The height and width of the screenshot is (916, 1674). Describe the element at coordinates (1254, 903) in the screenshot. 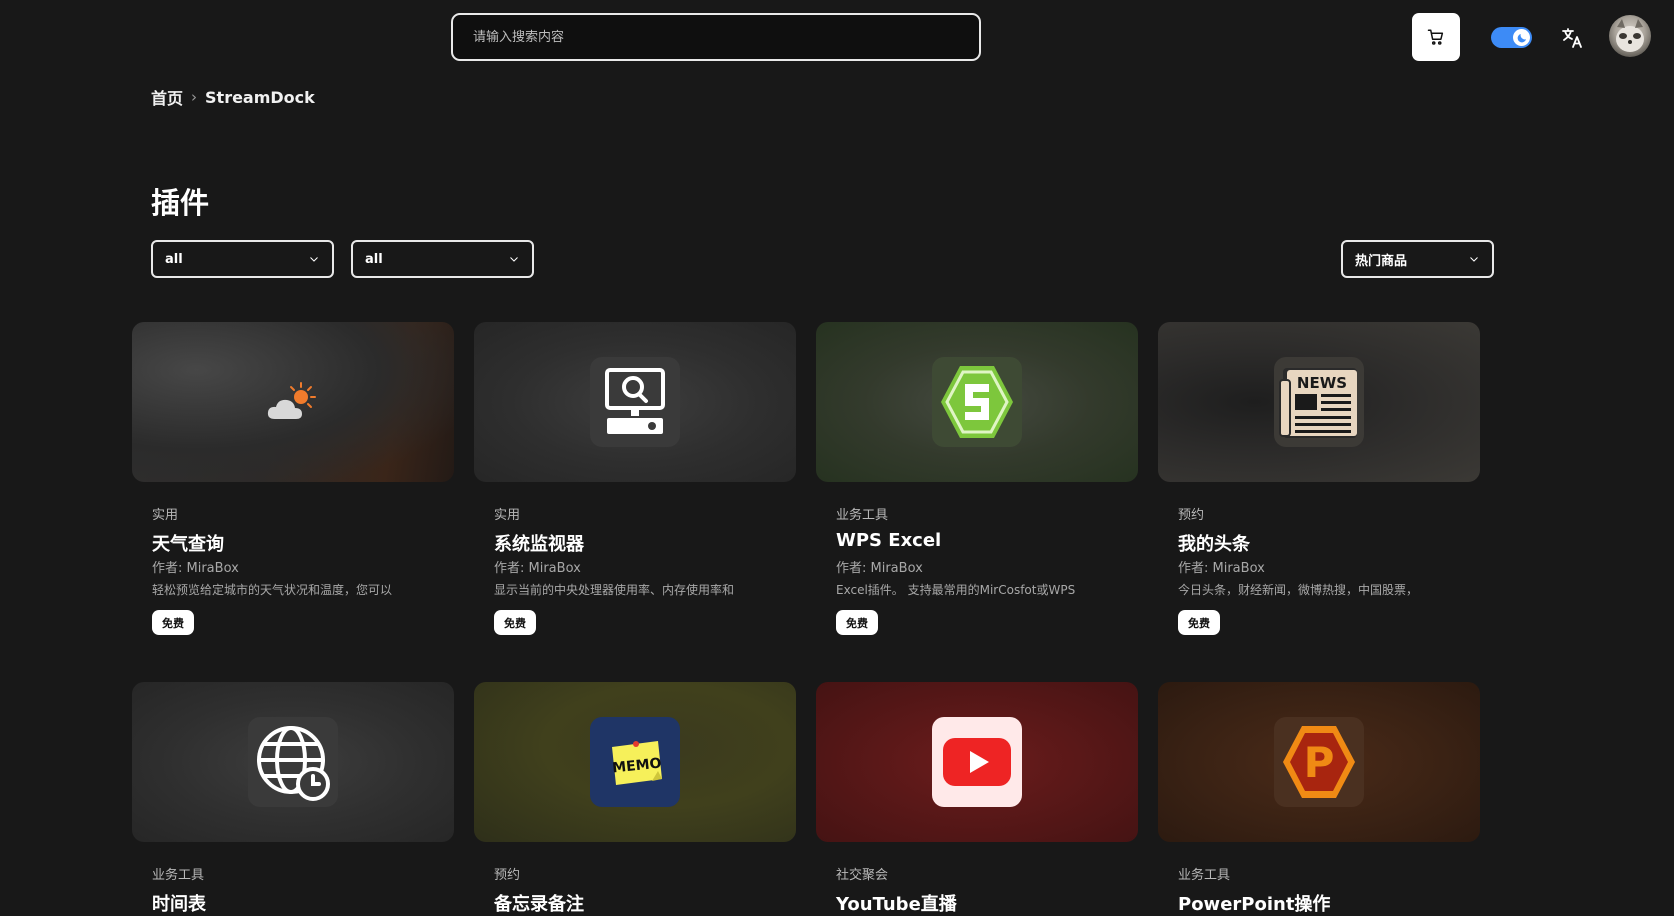

I see `plugin-name: PowerPoint操作` at that location.